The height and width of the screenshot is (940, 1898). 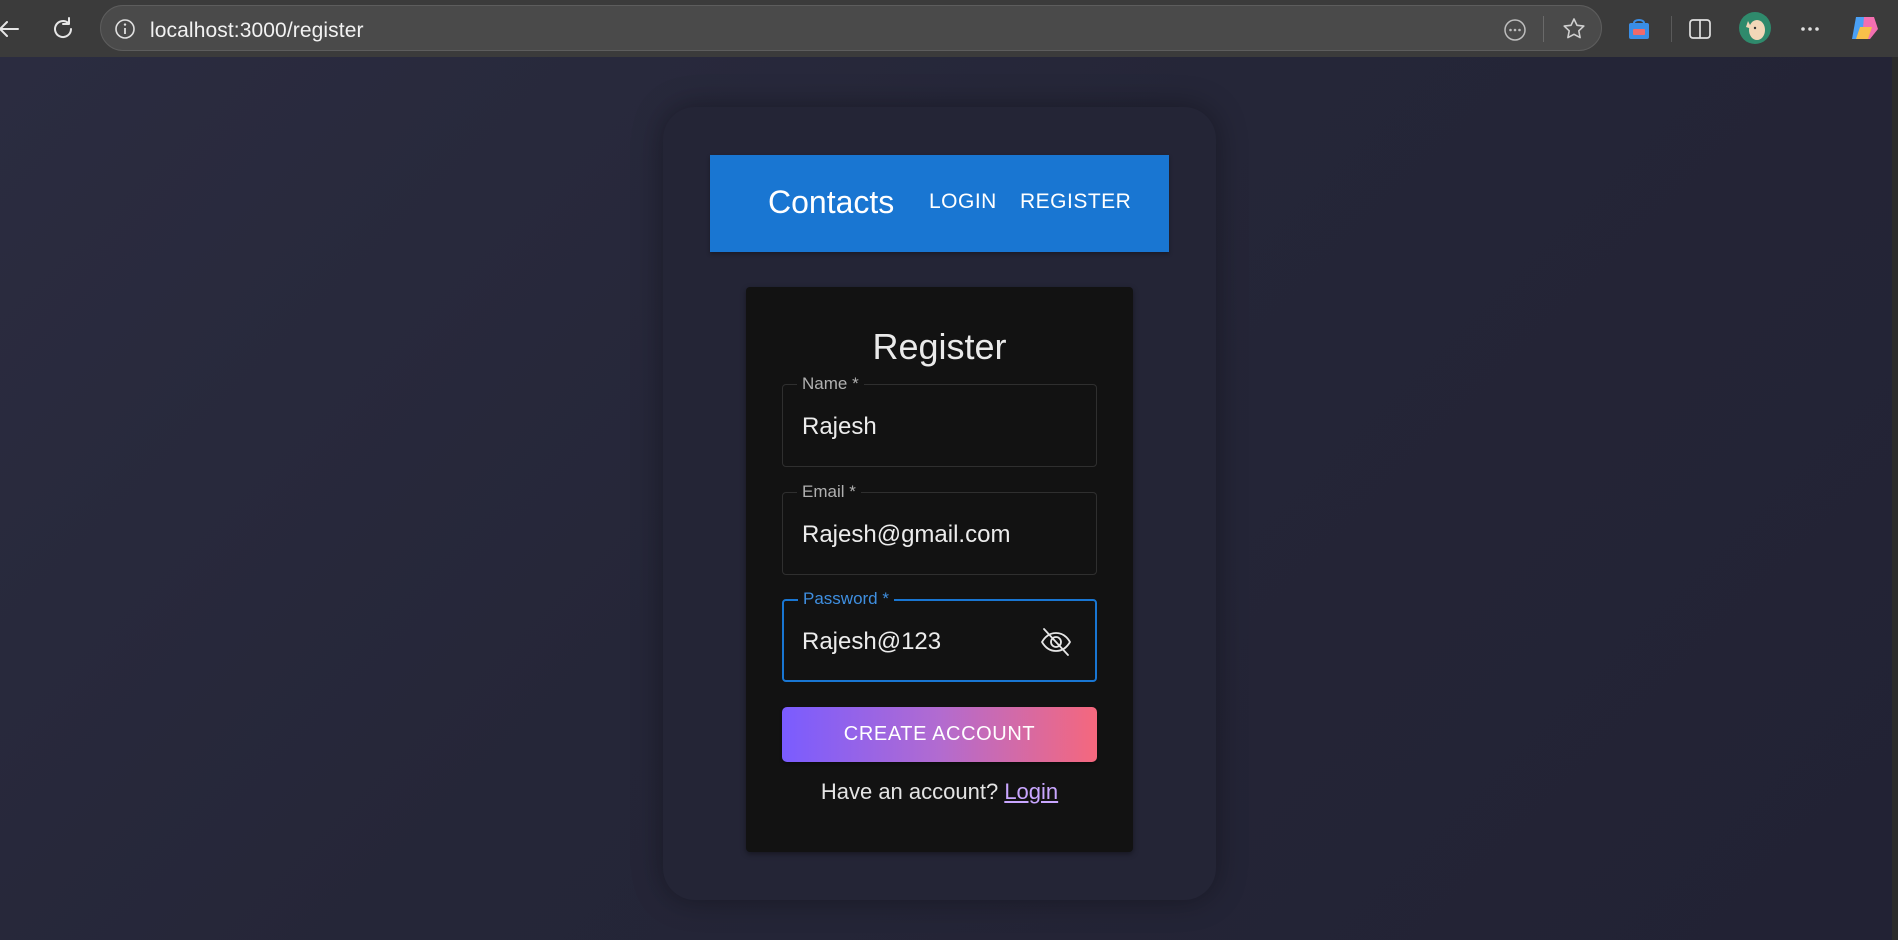 I want to click on app-bar: Contacts LOGIN REGISTER, so click(x=939, y=203).